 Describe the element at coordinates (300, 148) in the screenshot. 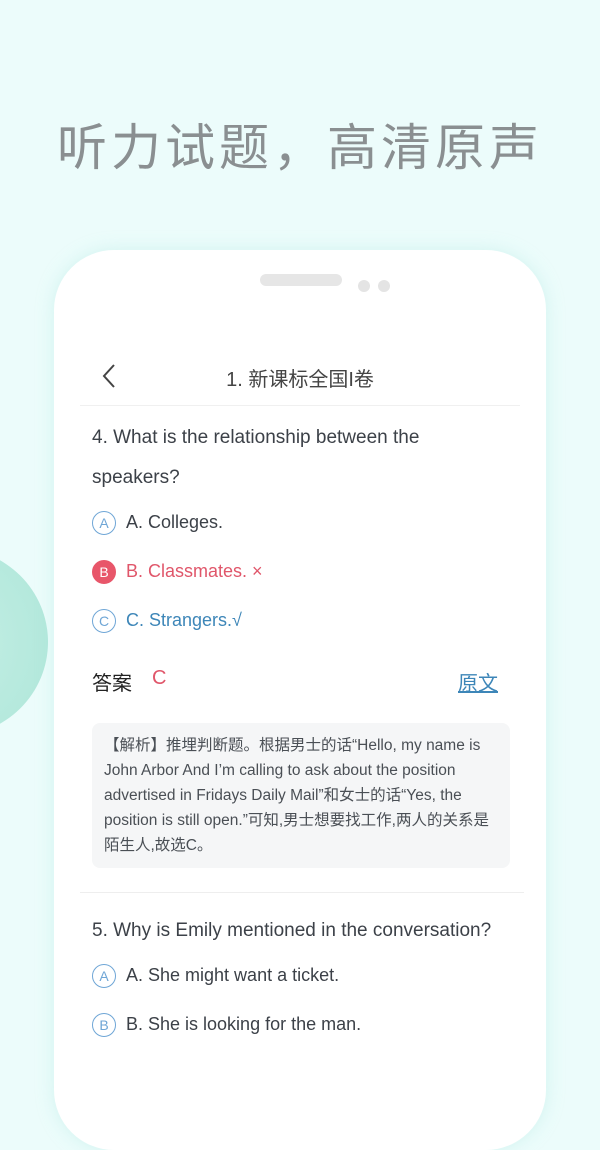

I see `promo-headline: 听力试题，高清原声` at that location.